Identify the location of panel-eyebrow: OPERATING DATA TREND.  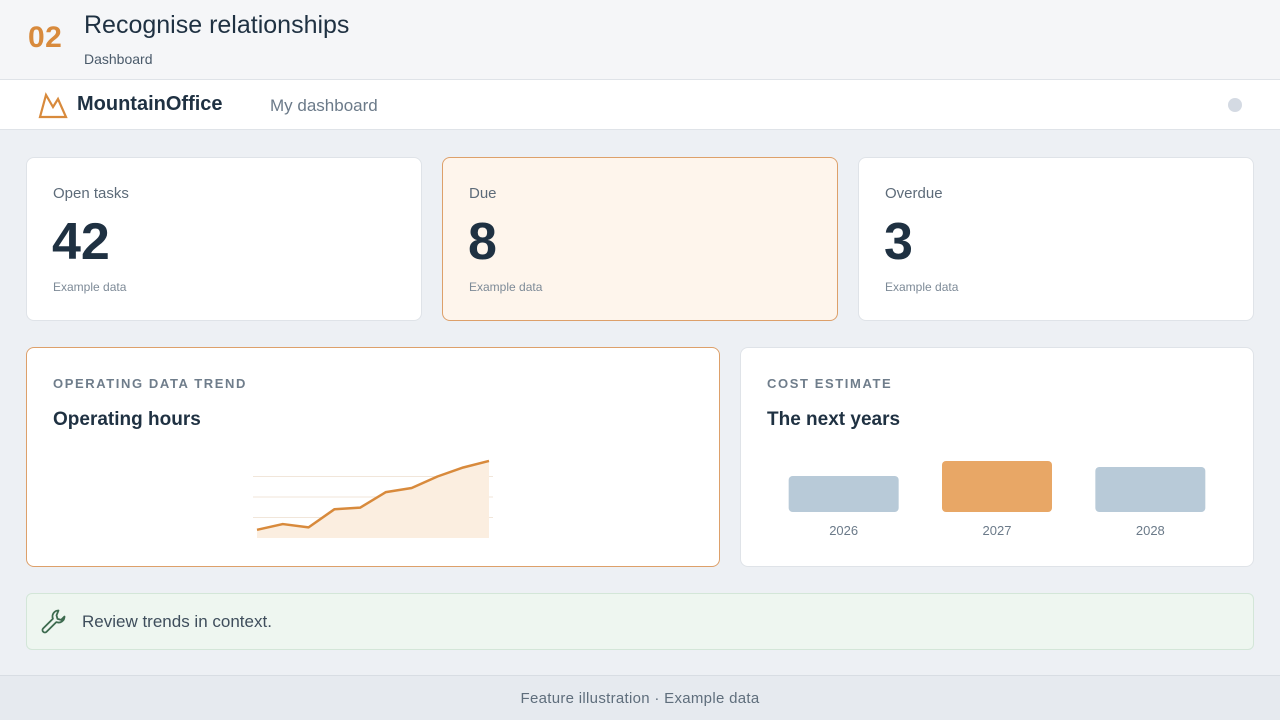
(150, 383).